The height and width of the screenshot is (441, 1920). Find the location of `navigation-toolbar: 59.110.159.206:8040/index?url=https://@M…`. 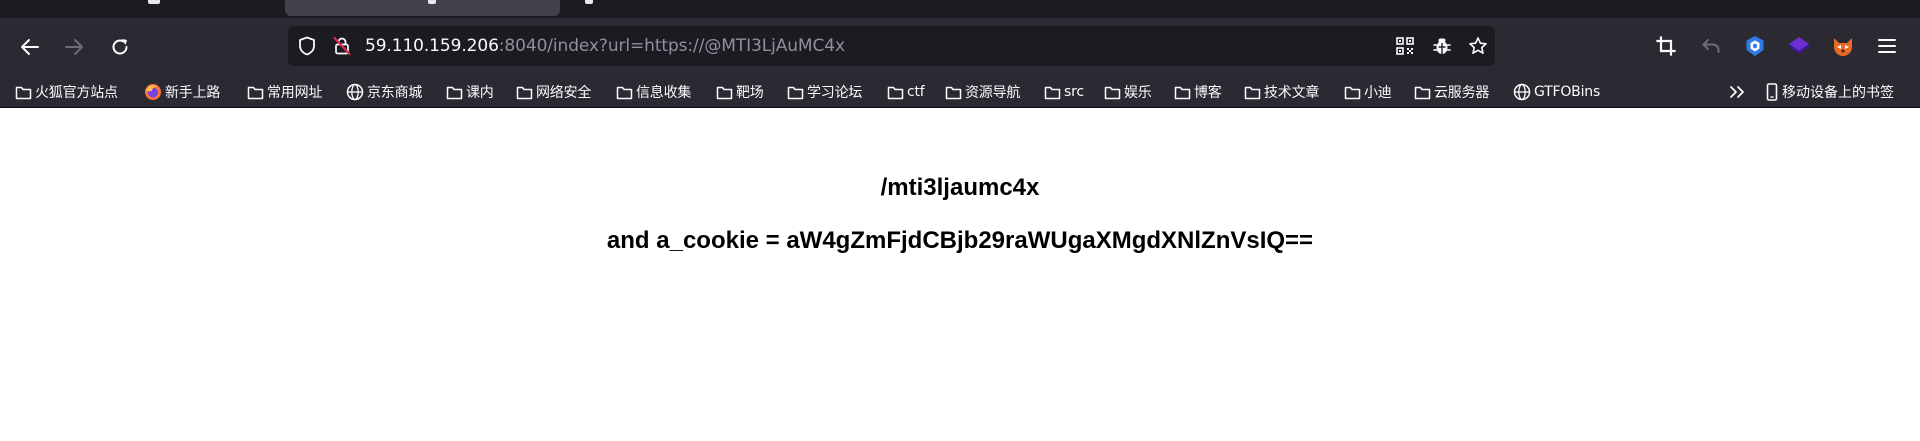

navigation-toolbar: 59.110.159.206:8040/index?url=https://@M… is located at coordinates (960, 46).